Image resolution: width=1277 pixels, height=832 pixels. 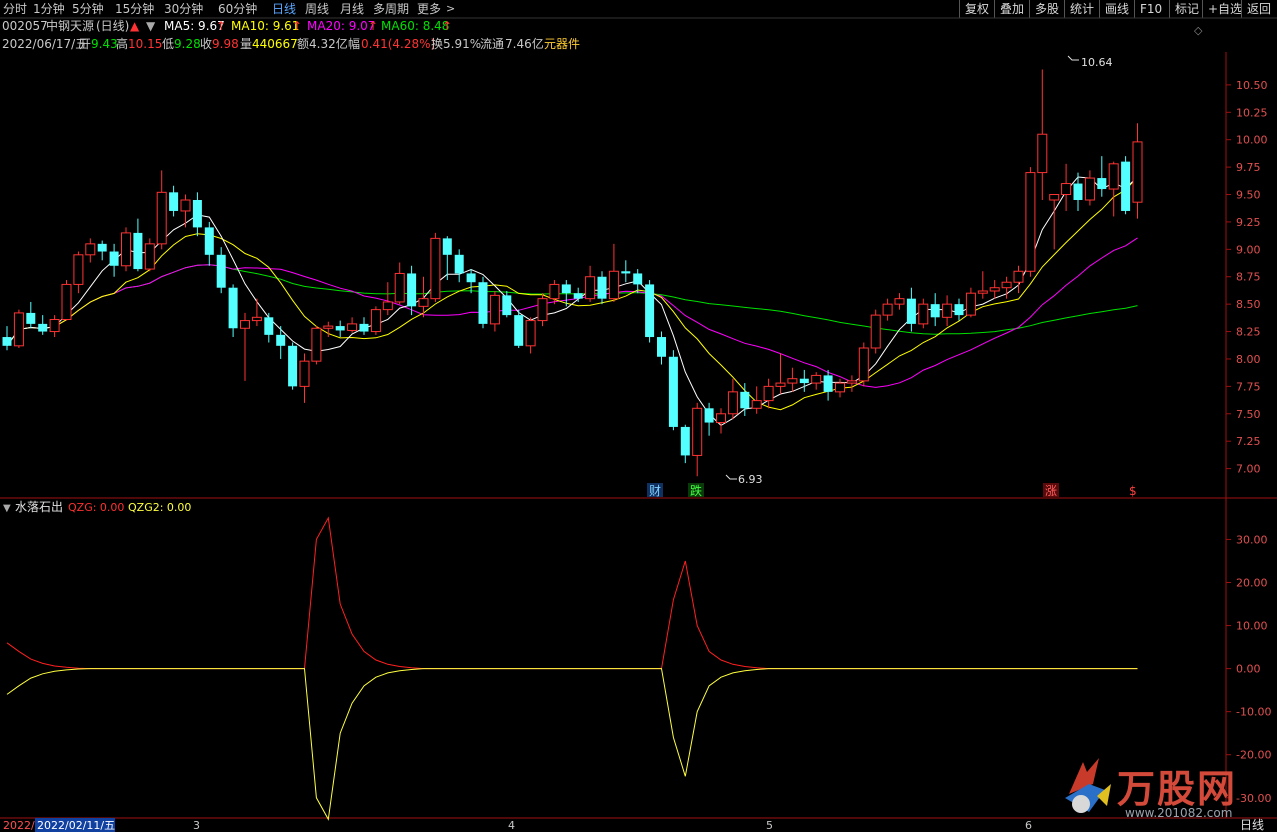 I want to click on month-label-4: 4, so click(x=511, y=825).